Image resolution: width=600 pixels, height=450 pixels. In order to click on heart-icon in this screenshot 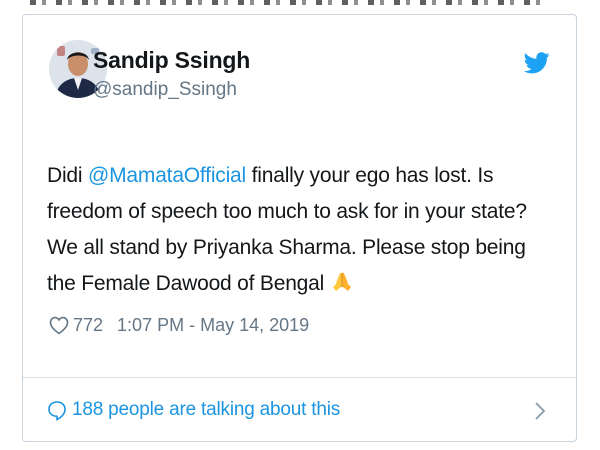, I will do `click(59, 325)`.